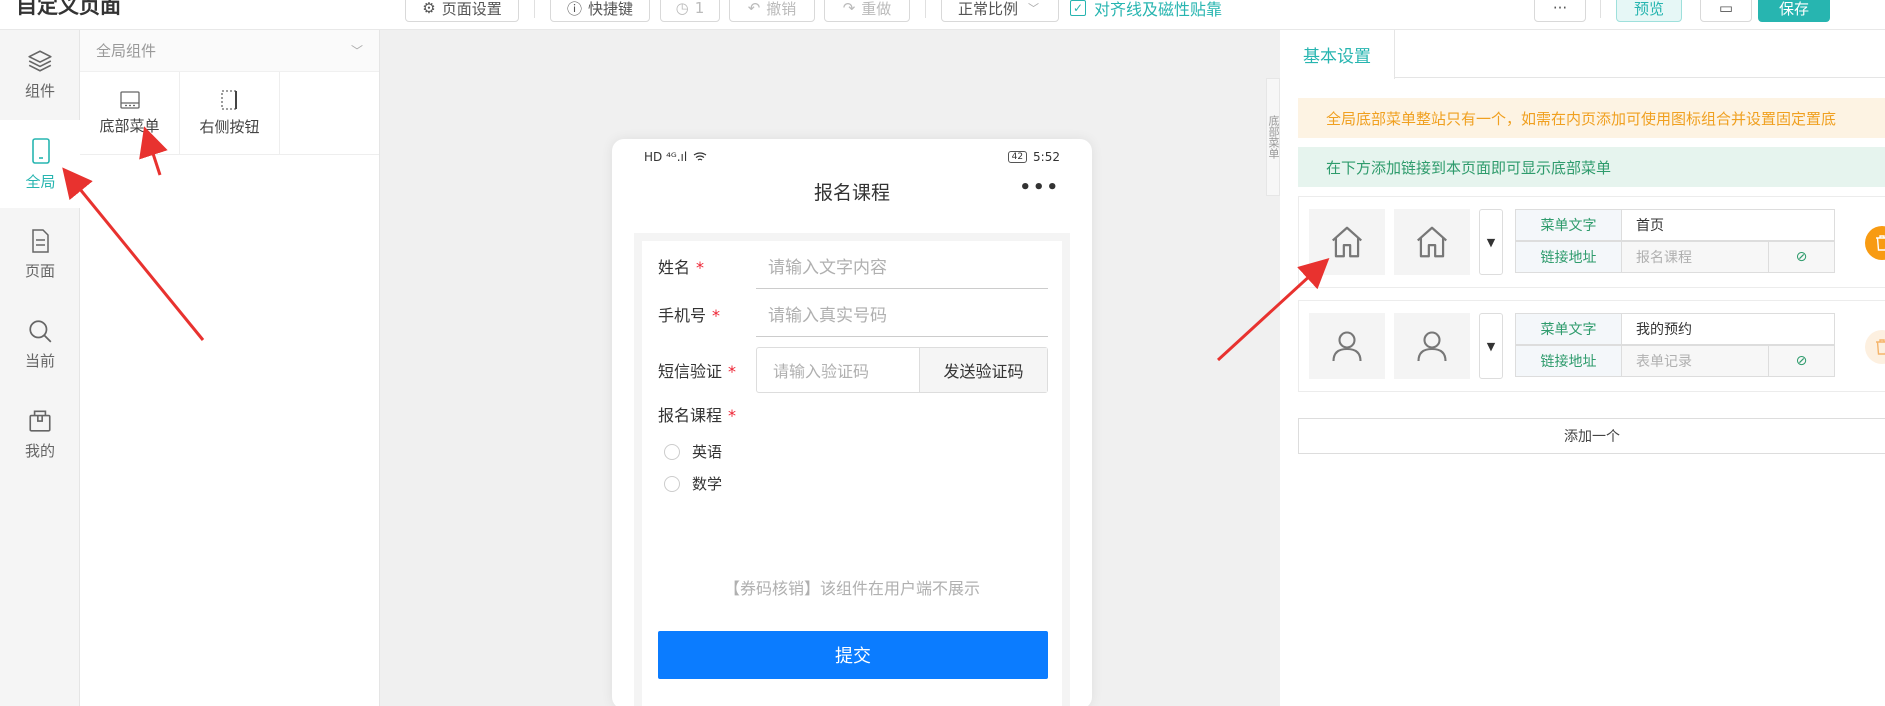 The height and width of the screenshot is (706, 1885). What do you see at coordinates (429, 8) in the screenshot?
I see `gear-icon: ⚙` at bounding box center [429, 8].